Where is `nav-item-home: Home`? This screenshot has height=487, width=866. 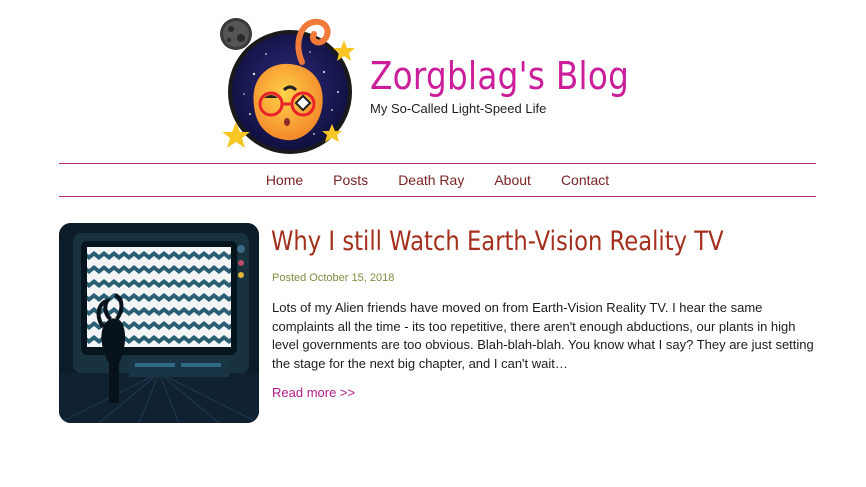 nav-item-home: Home is located at coordinates (284, 180).